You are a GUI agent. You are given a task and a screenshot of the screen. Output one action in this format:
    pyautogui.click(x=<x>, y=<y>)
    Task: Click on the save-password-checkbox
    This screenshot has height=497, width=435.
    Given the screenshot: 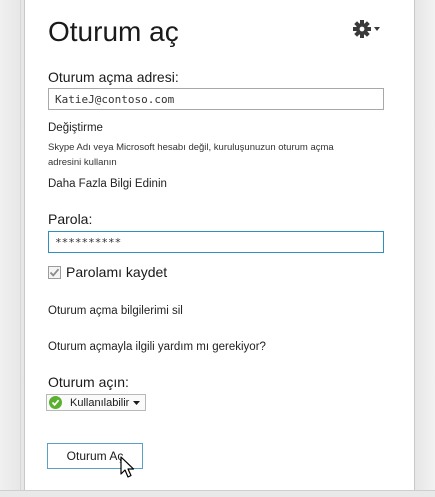 What is the action you would take?
    pyautogui.click(x=54, y=272)
    